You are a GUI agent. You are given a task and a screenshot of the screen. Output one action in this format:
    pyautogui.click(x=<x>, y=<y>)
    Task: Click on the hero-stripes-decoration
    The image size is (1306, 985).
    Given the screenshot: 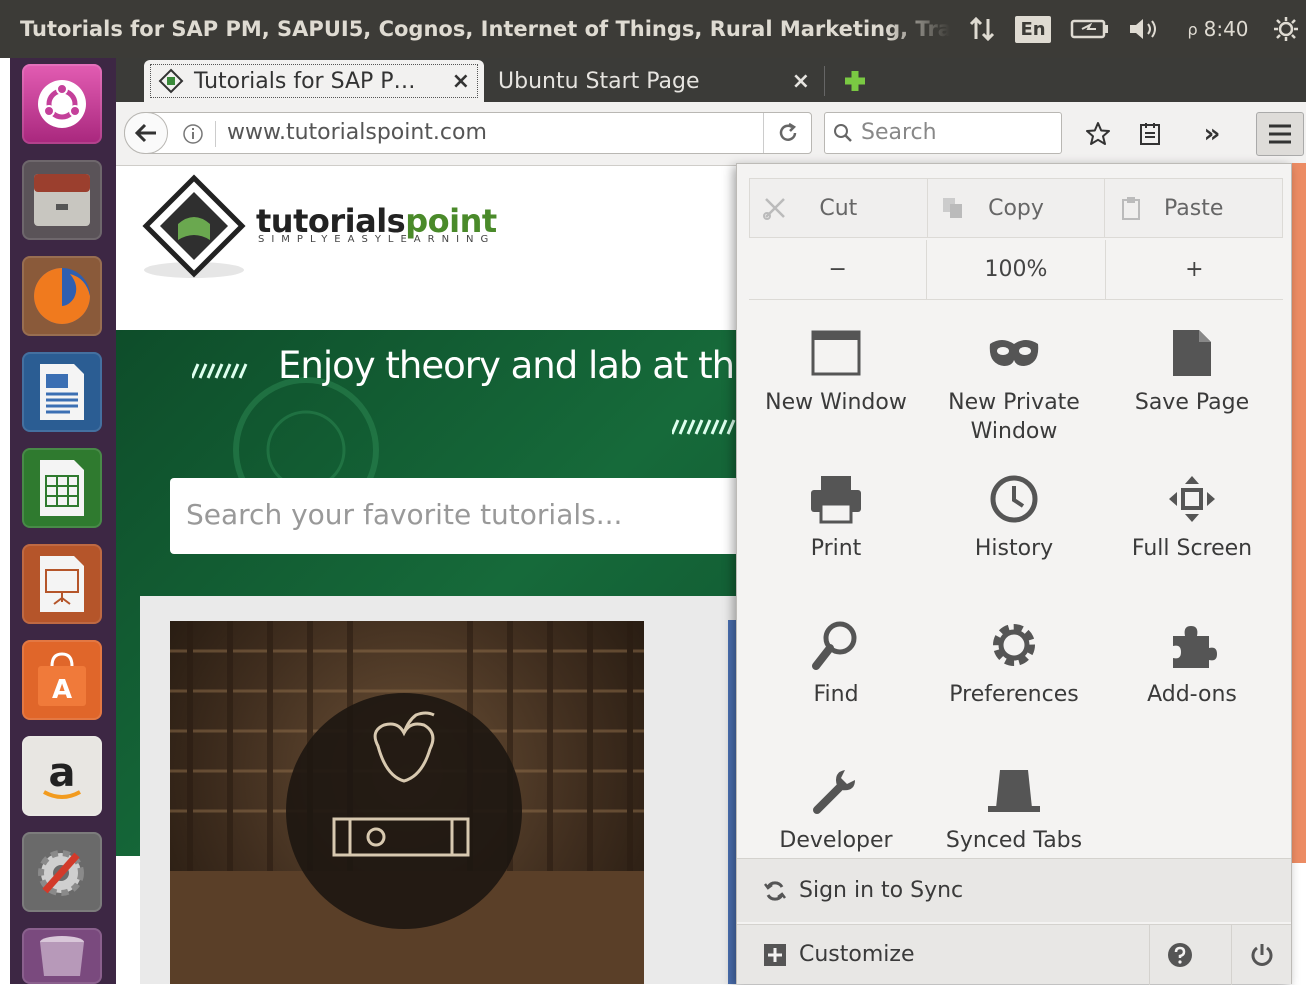 What is the action you would take?
    pyautogui.click(x=704, y=427)
    